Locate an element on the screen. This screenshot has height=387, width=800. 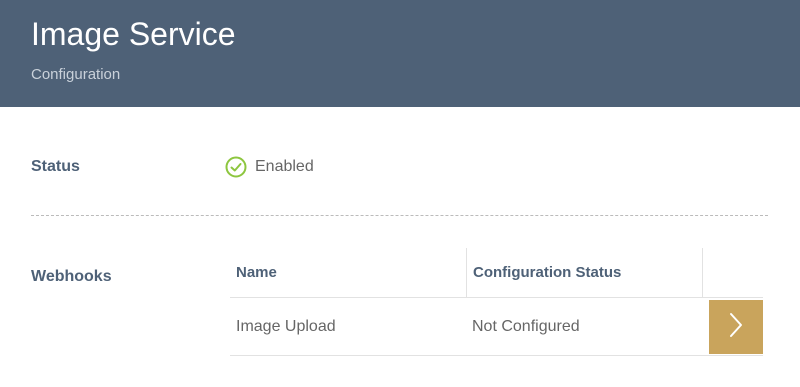
status-label: Status is located at coordinates (55, 166).